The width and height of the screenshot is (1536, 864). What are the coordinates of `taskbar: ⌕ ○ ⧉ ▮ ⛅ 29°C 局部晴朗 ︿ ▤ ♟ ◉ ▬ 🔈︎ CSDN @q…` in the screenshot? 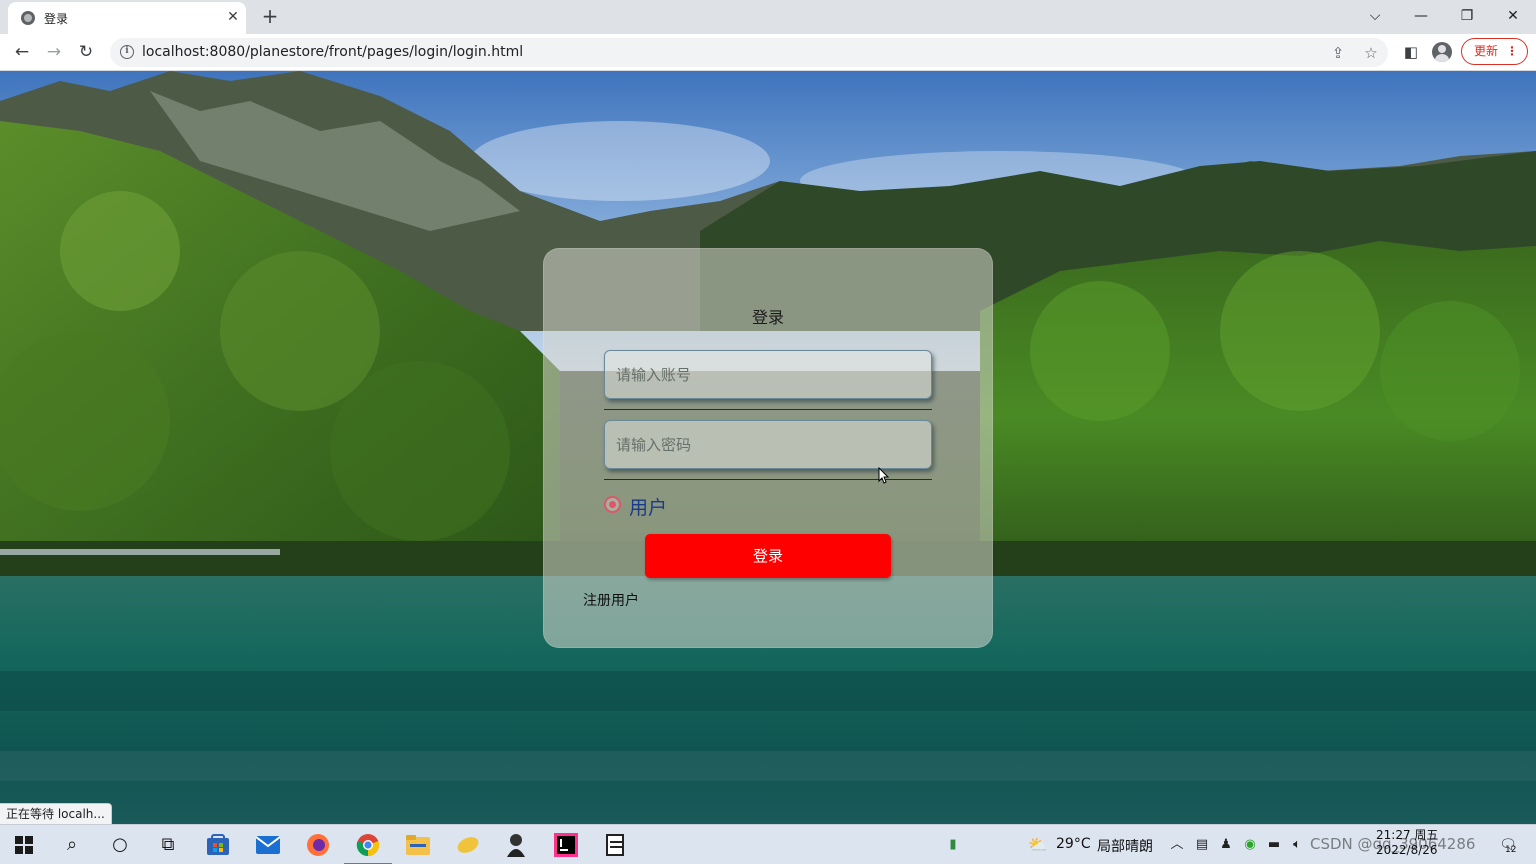 It's located at (768, 844).